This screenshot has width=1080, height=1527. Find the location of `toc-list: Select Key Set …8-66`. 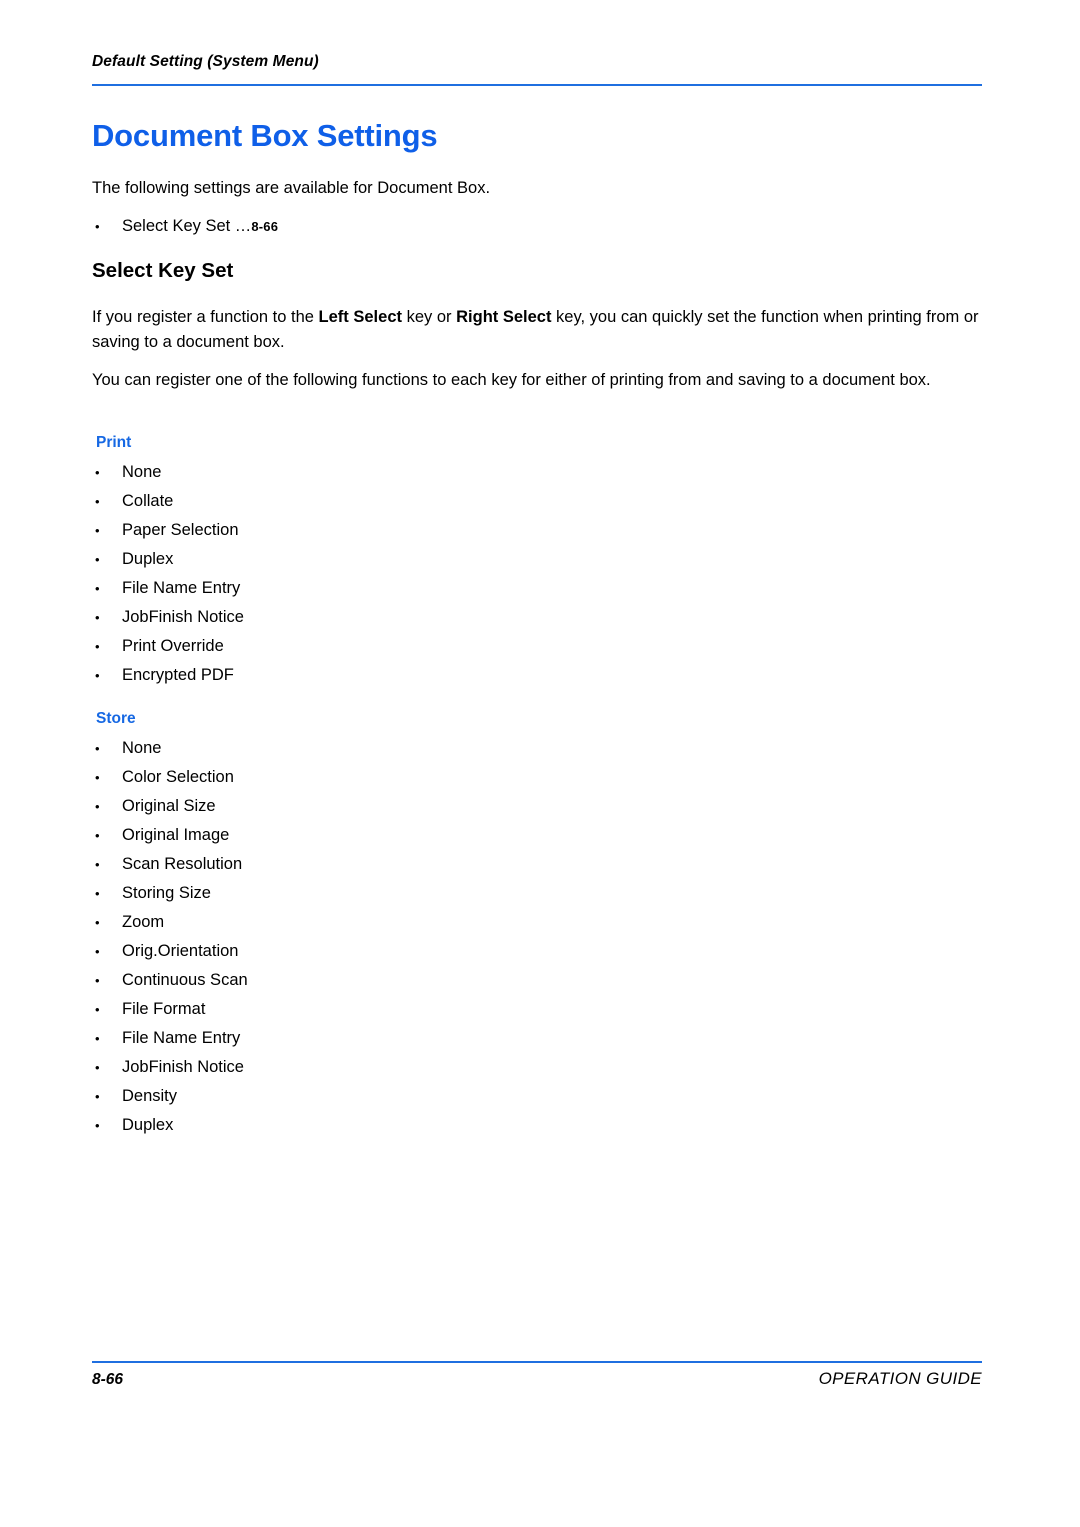

toc-list: Select Key Set …8-66 is located at coordinates (392, 226).